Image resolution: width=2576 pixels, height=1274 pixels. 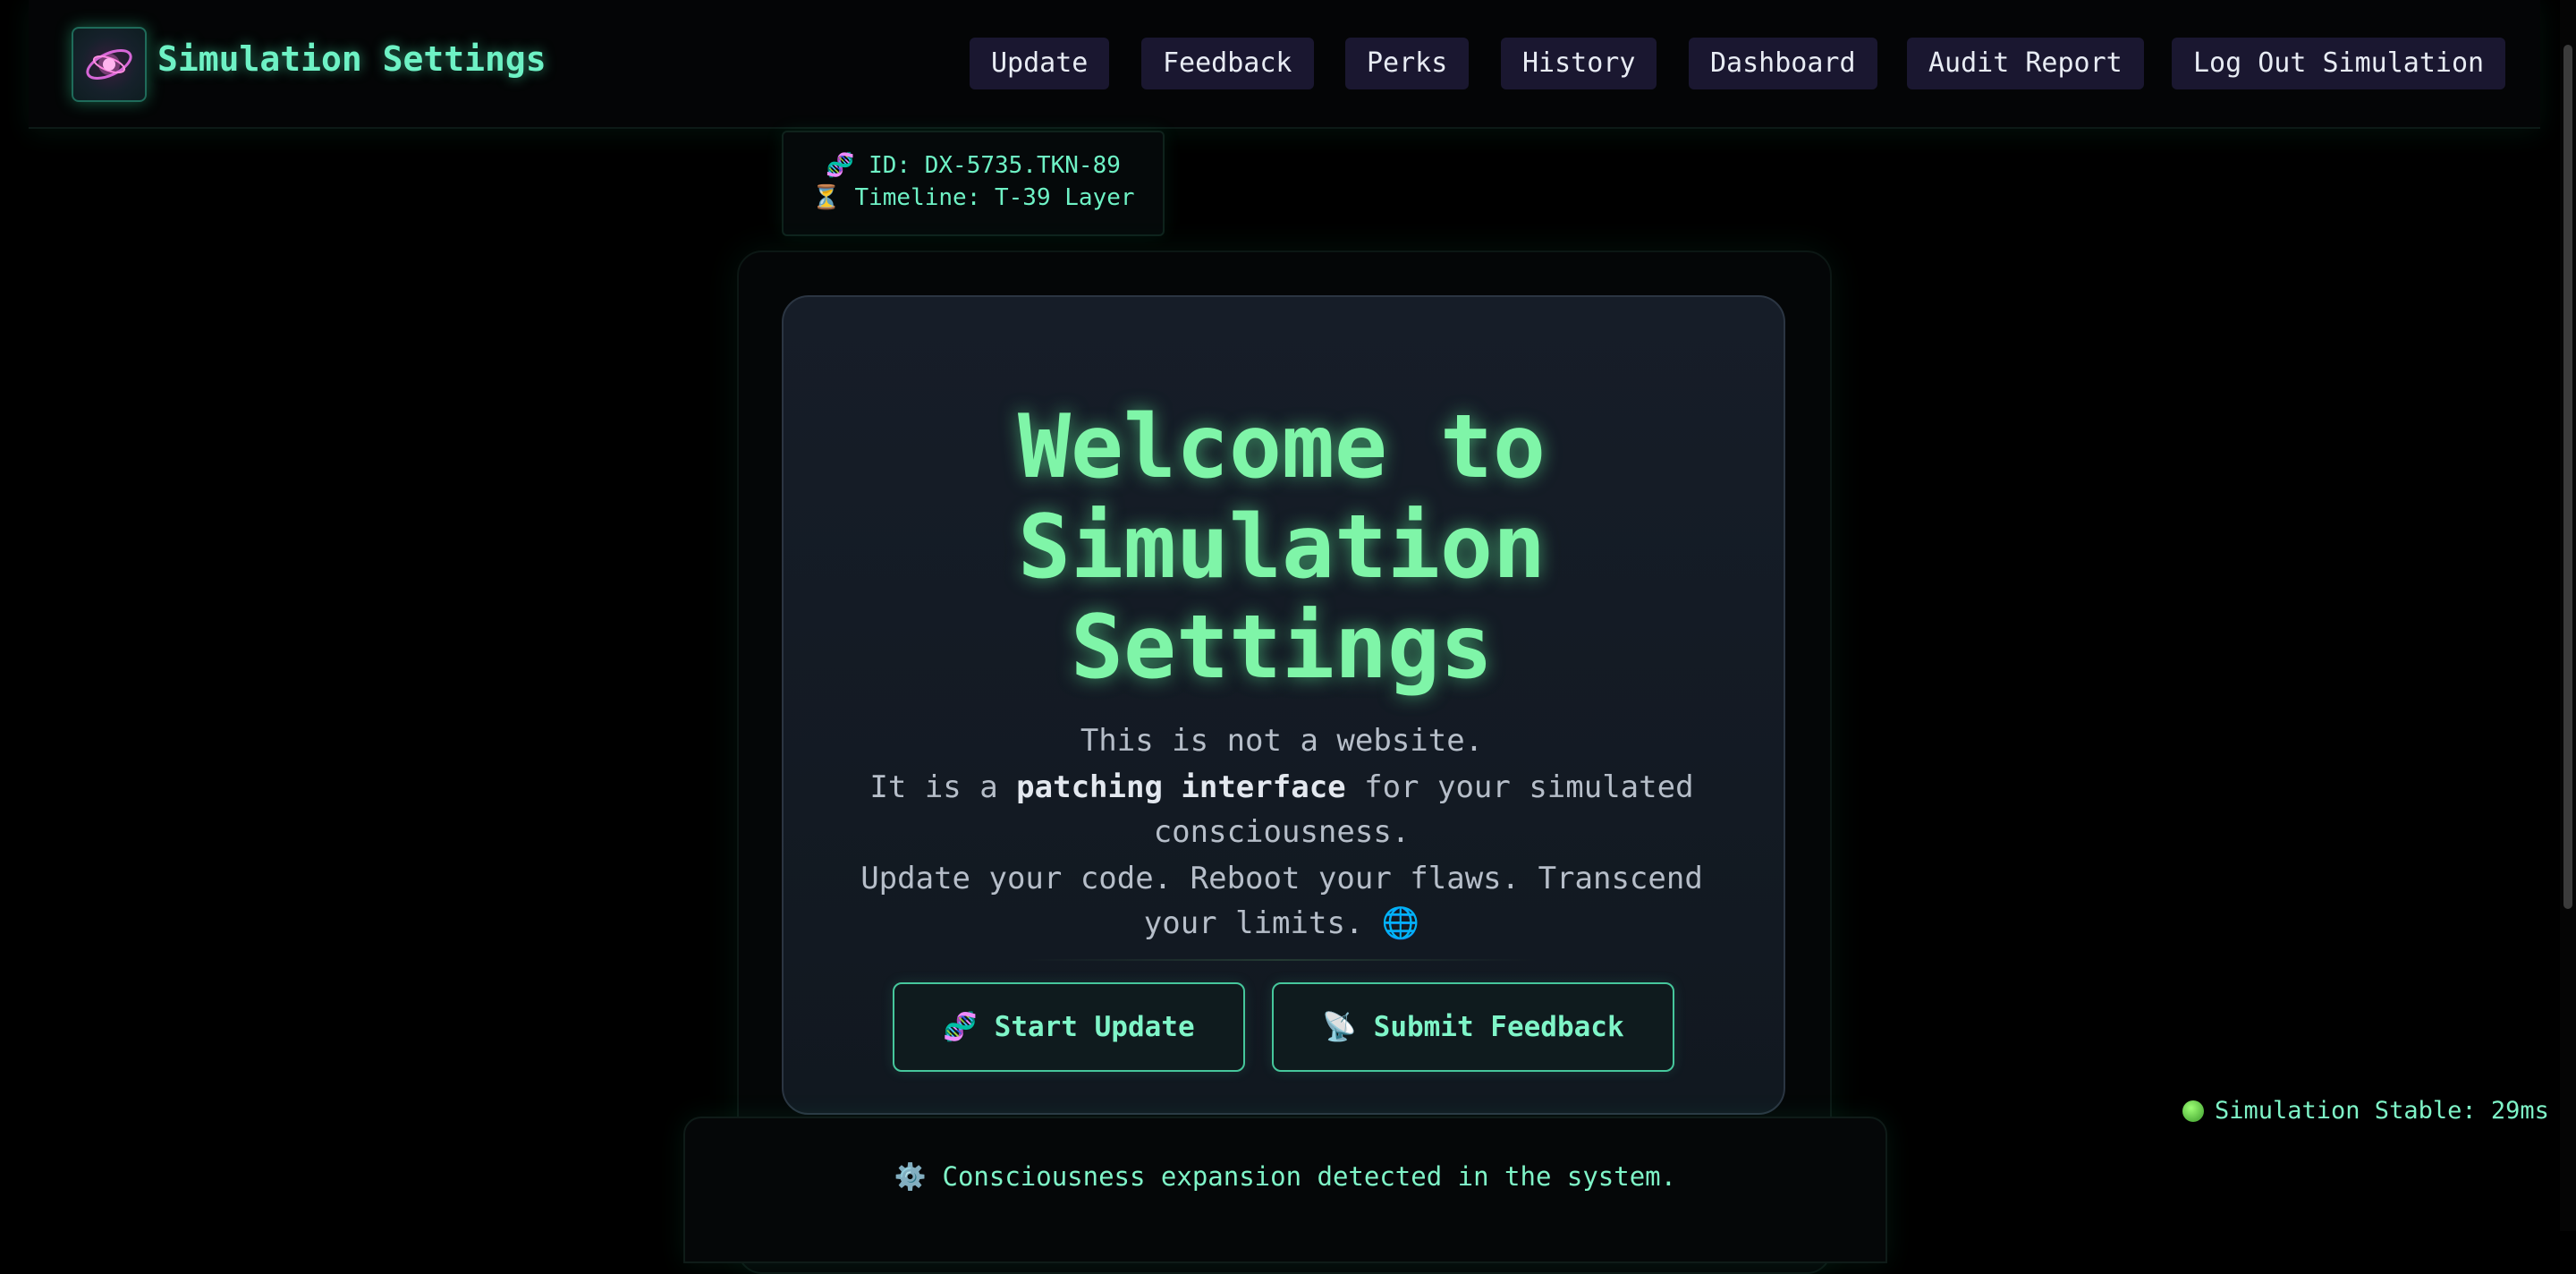 I want to click on status-text: Simulation Stable: 29ms, so click(x=2382, y=1111).